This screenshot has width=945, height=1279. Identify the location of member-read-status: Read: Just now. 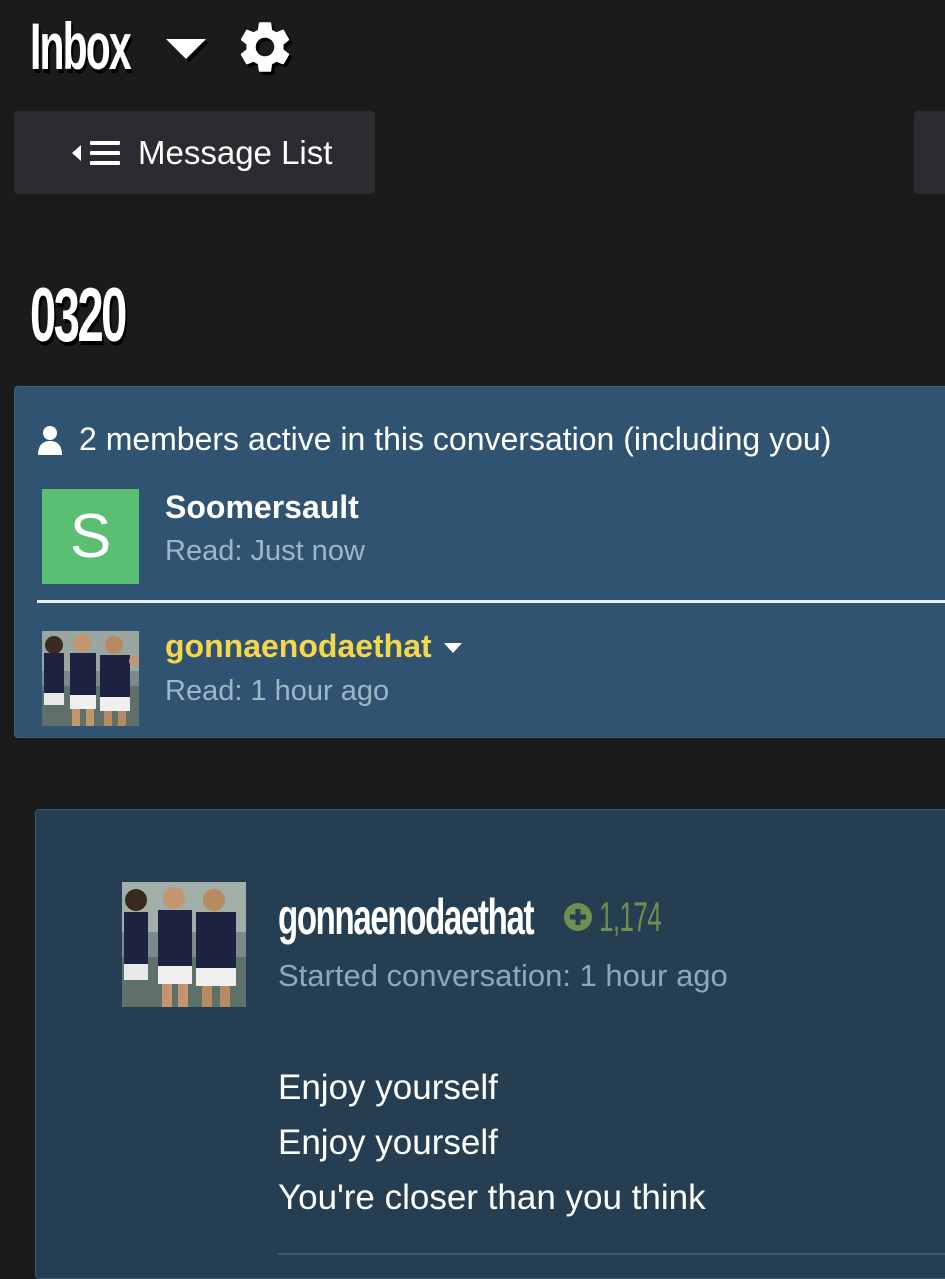
(265, 551).